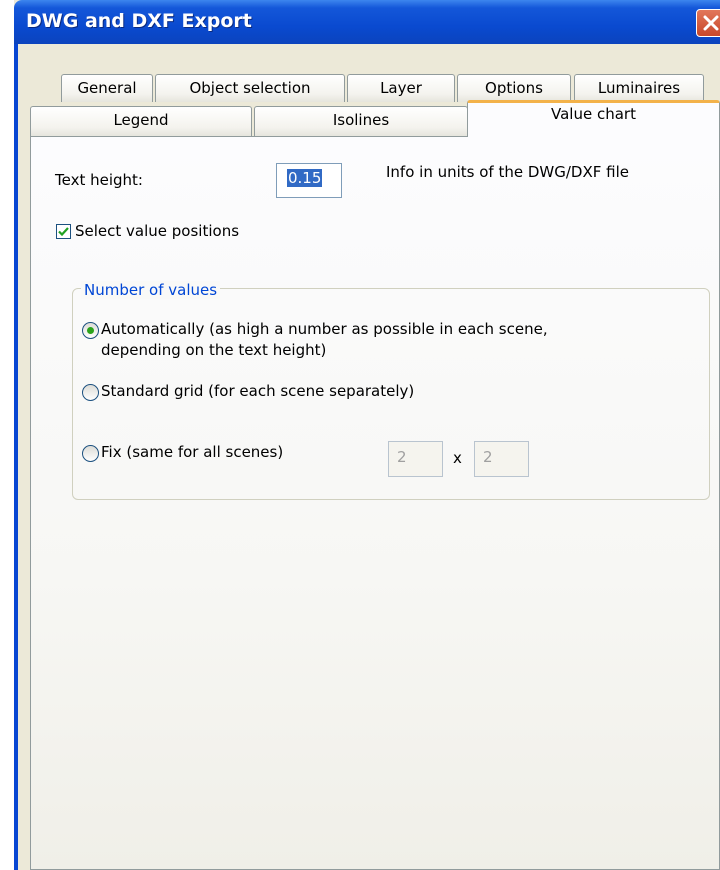 The width and height of the screenshot is (720, 870). I want to click on tab-isolines: Isolines, so click(361, 121).